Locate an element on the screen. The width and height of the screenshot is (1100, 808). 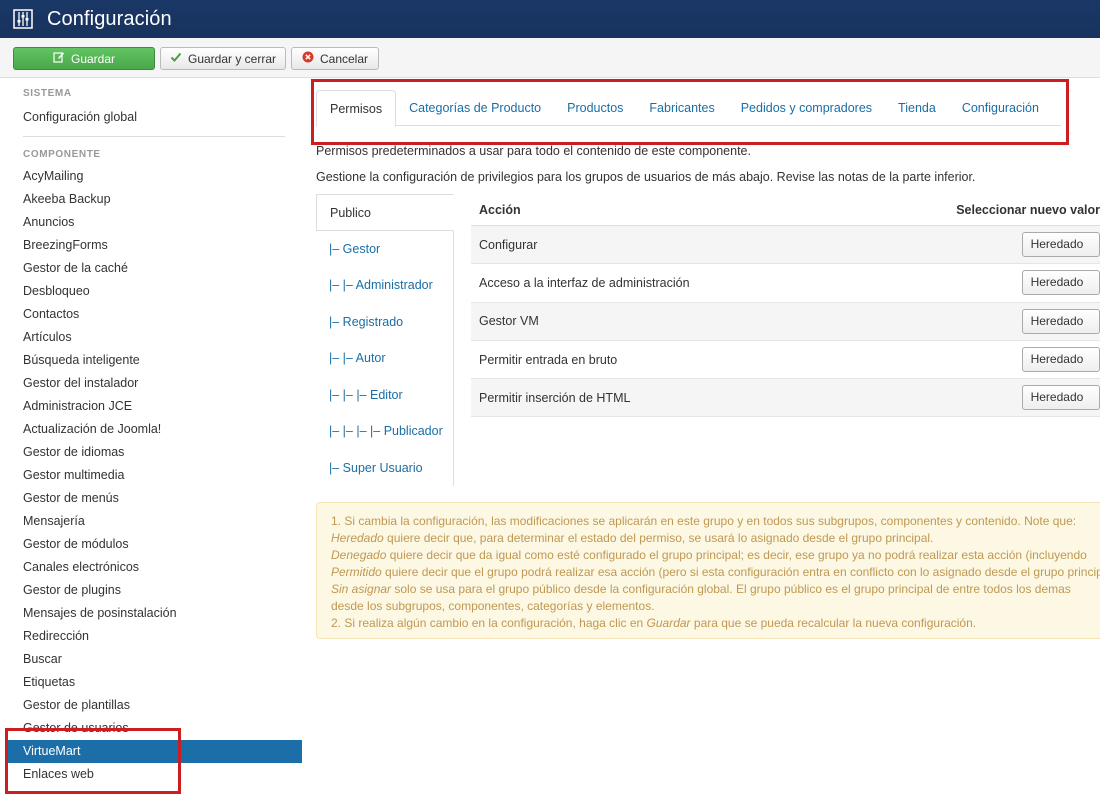
sidebar-item-canales-electronicos: Canales electrónicos is located at coordinates (155, 567).